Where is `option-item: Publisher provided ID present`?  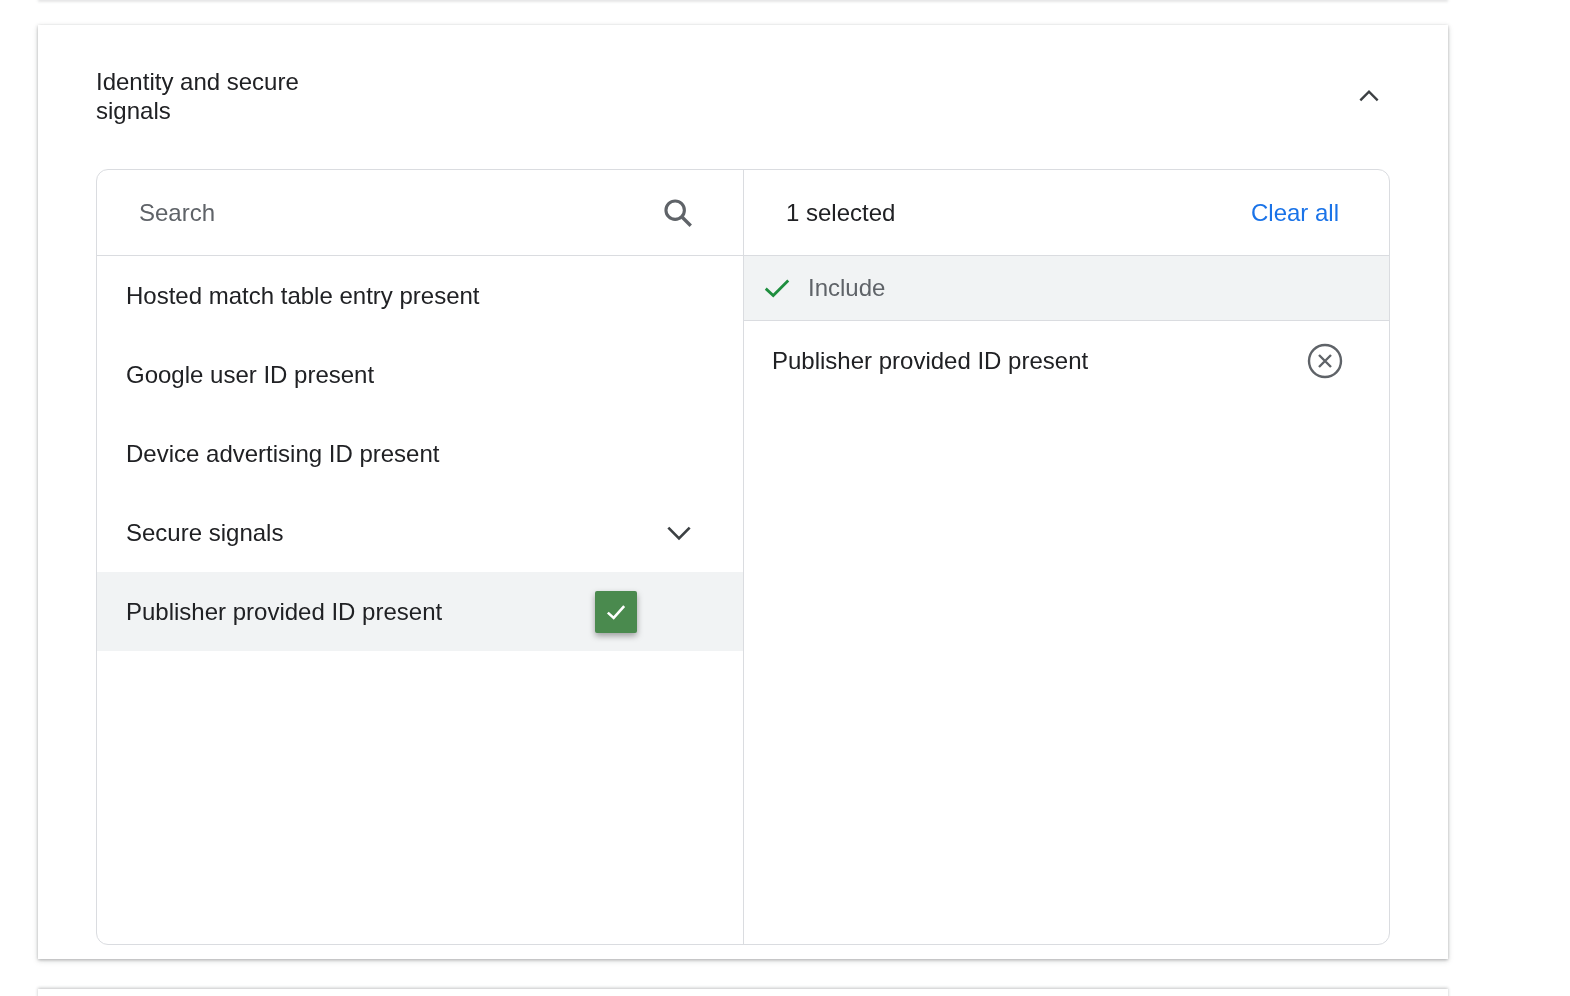
option-item: Publisher provided ID present is located at coordinates (420, 611).